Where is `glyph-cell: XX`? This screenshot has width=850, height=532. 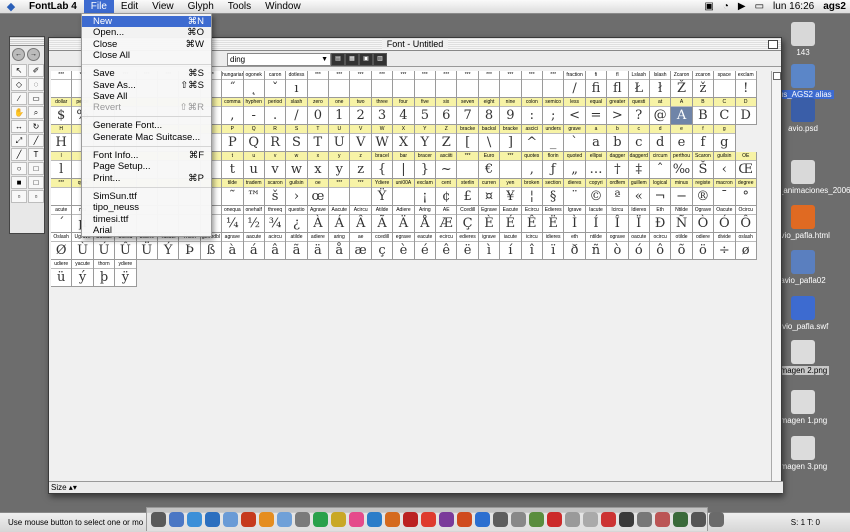 glyph-cell: XX is located at coordinates (404, 138).